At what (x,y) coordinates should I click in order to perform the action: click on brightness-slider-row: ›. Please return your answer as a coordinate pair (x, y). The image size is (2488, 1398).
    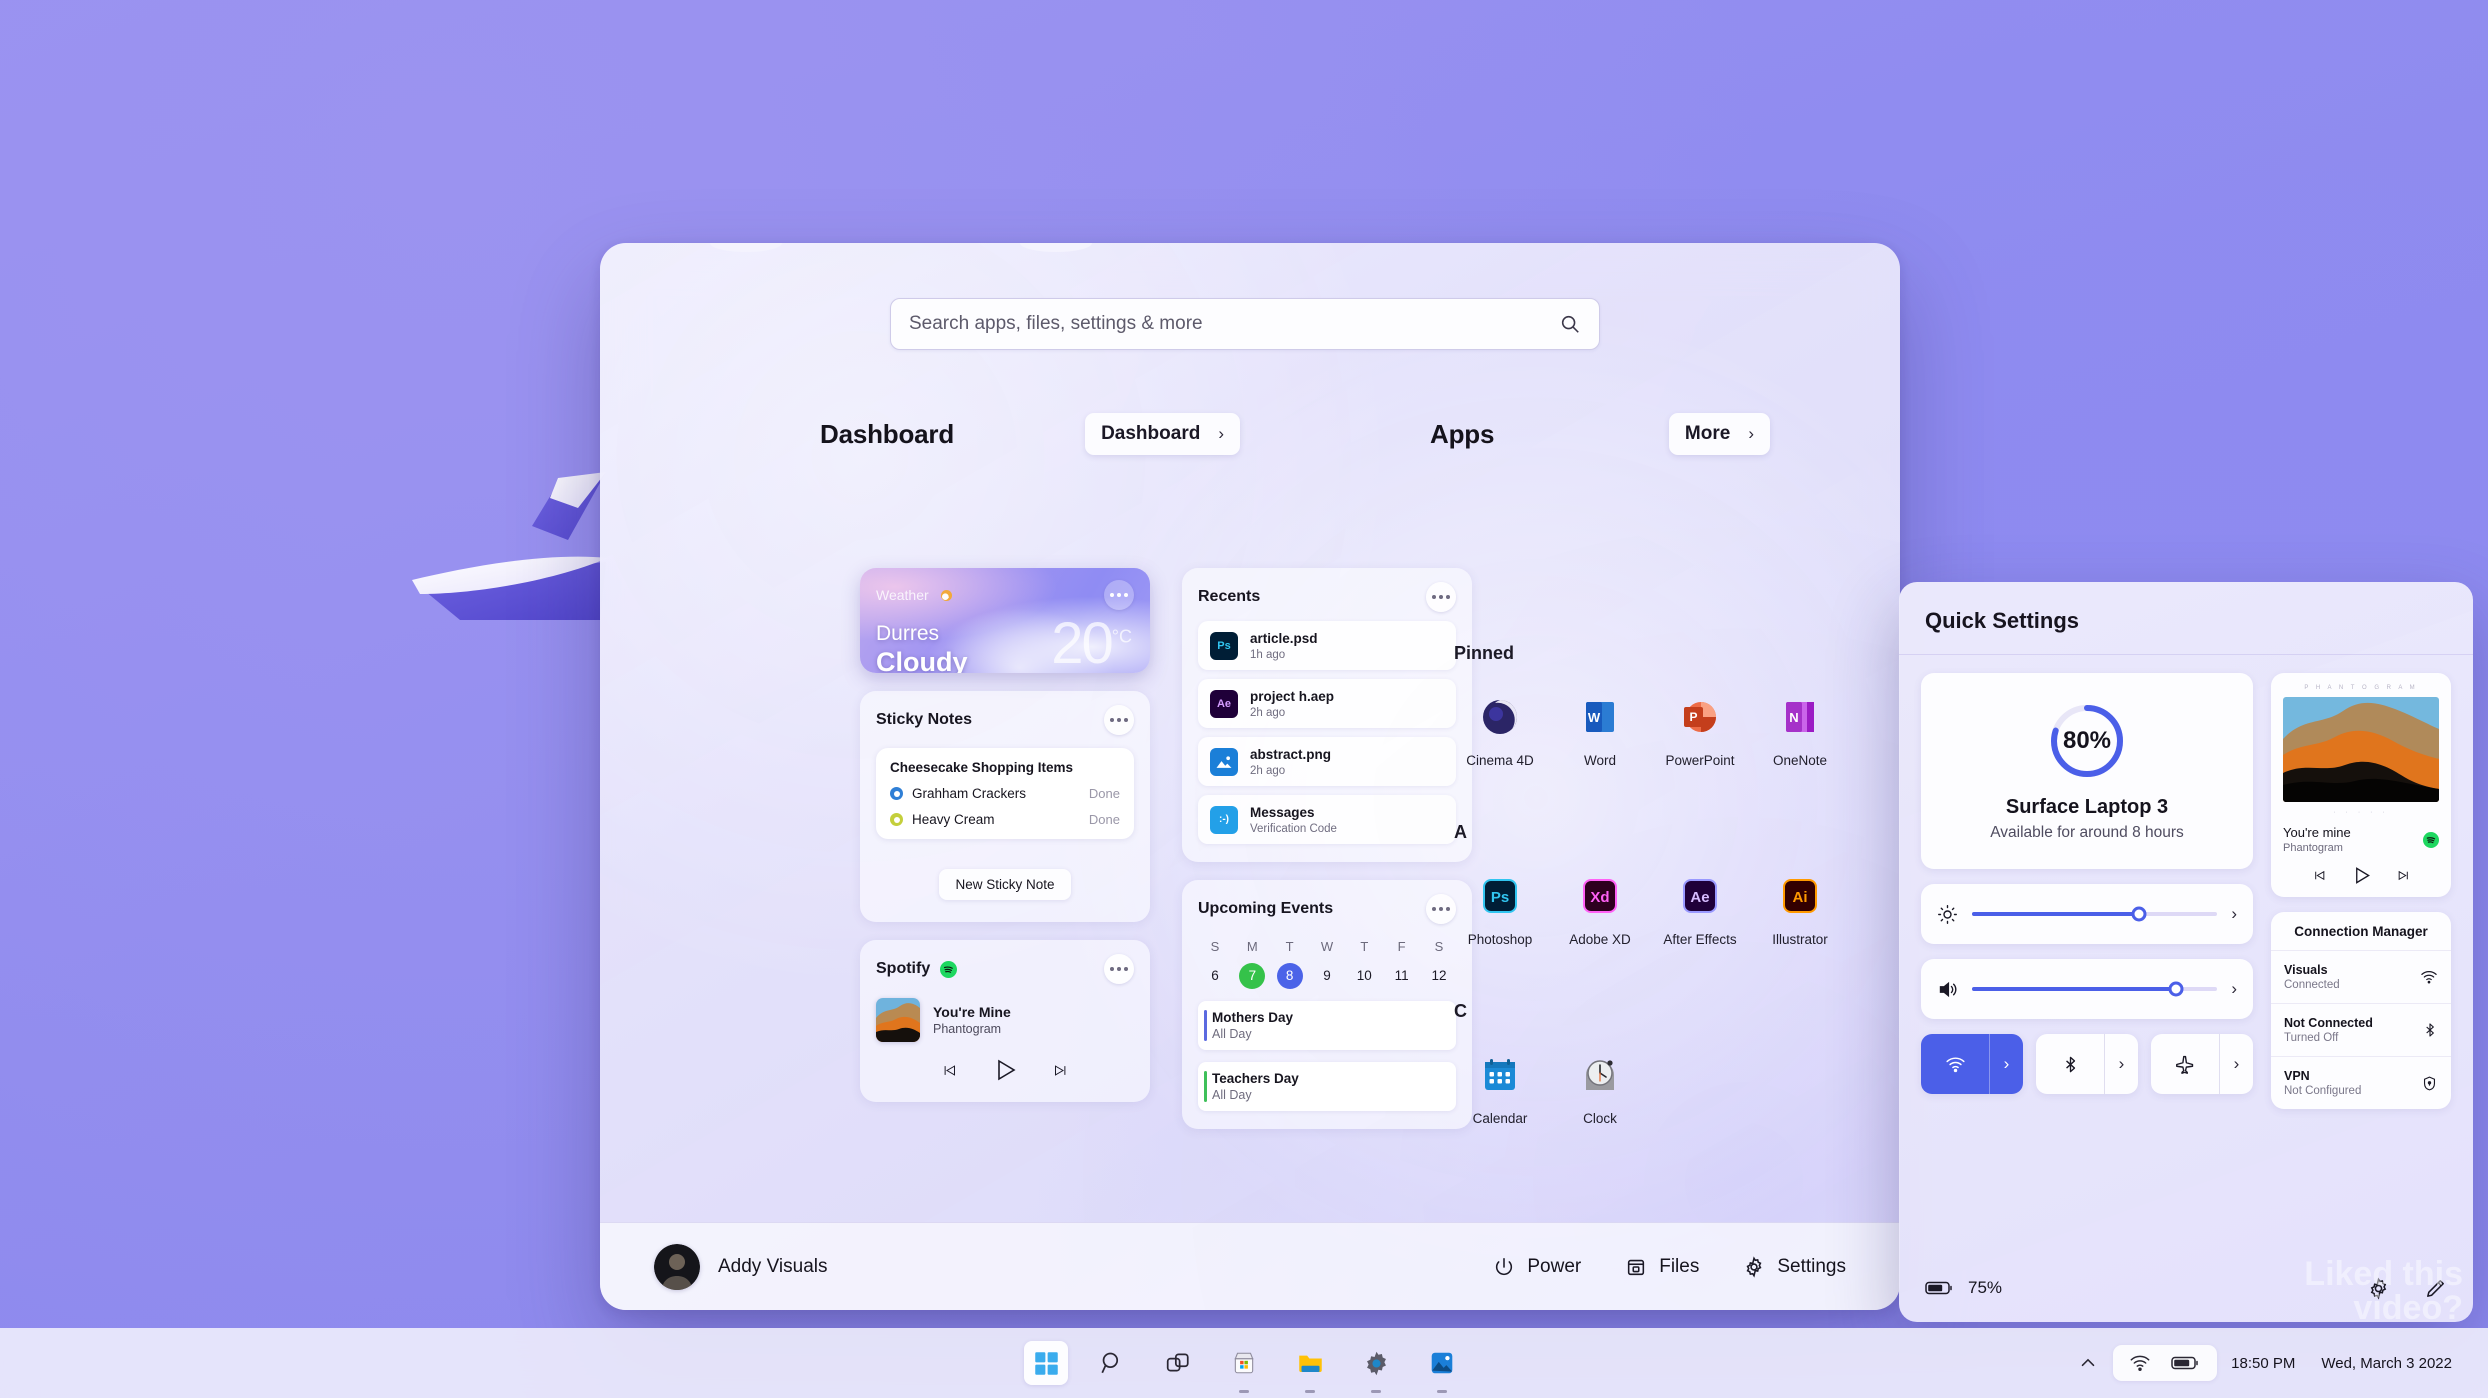
    Looking at the image, I should click on (2087, 914).